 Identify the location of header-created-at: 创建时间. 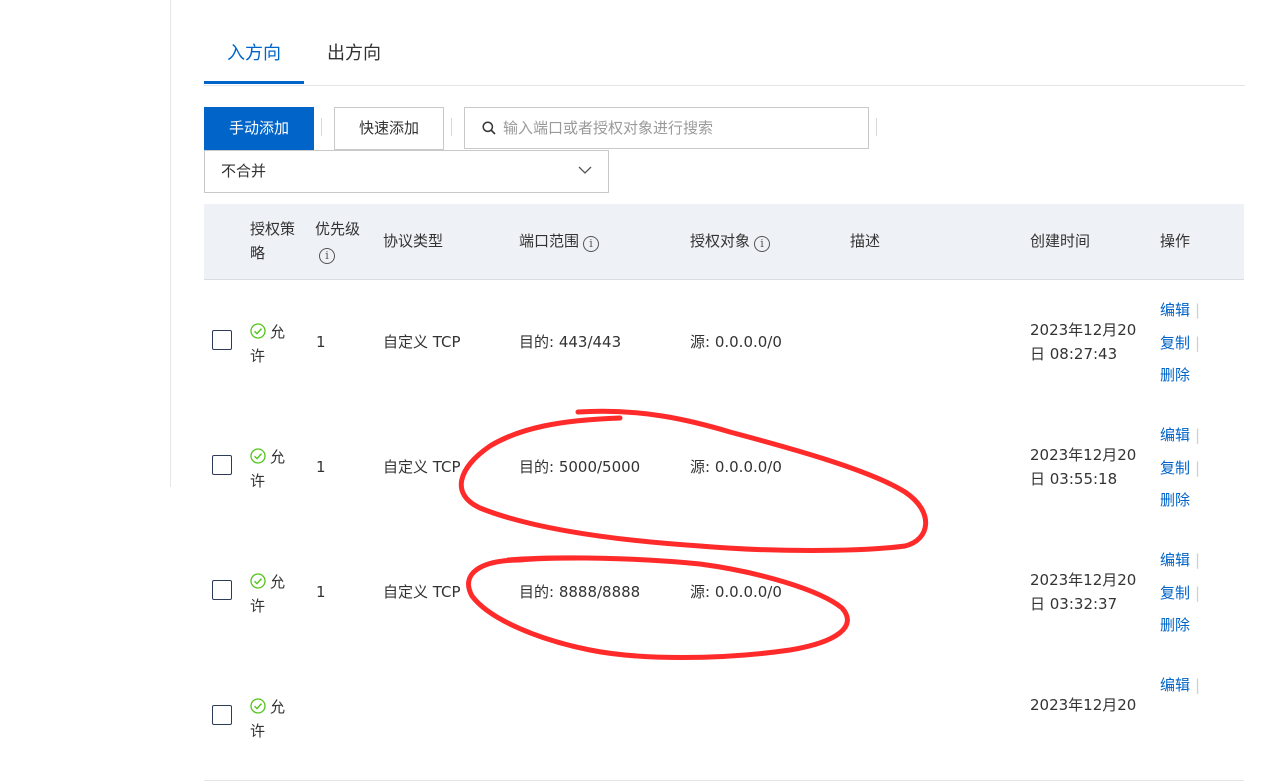
(1060, 241).